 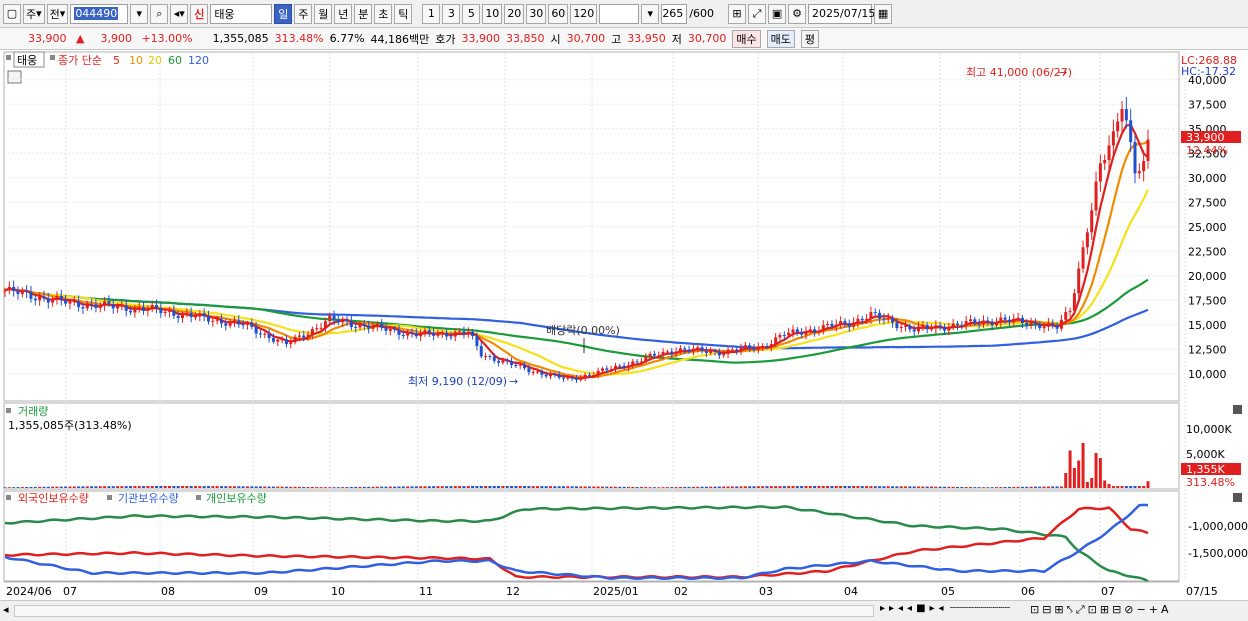 What do you see at coordinates (737, 13) in the screenshot?
I see `chart-tool-icon: ⊞` at bounding box center [737, 13].